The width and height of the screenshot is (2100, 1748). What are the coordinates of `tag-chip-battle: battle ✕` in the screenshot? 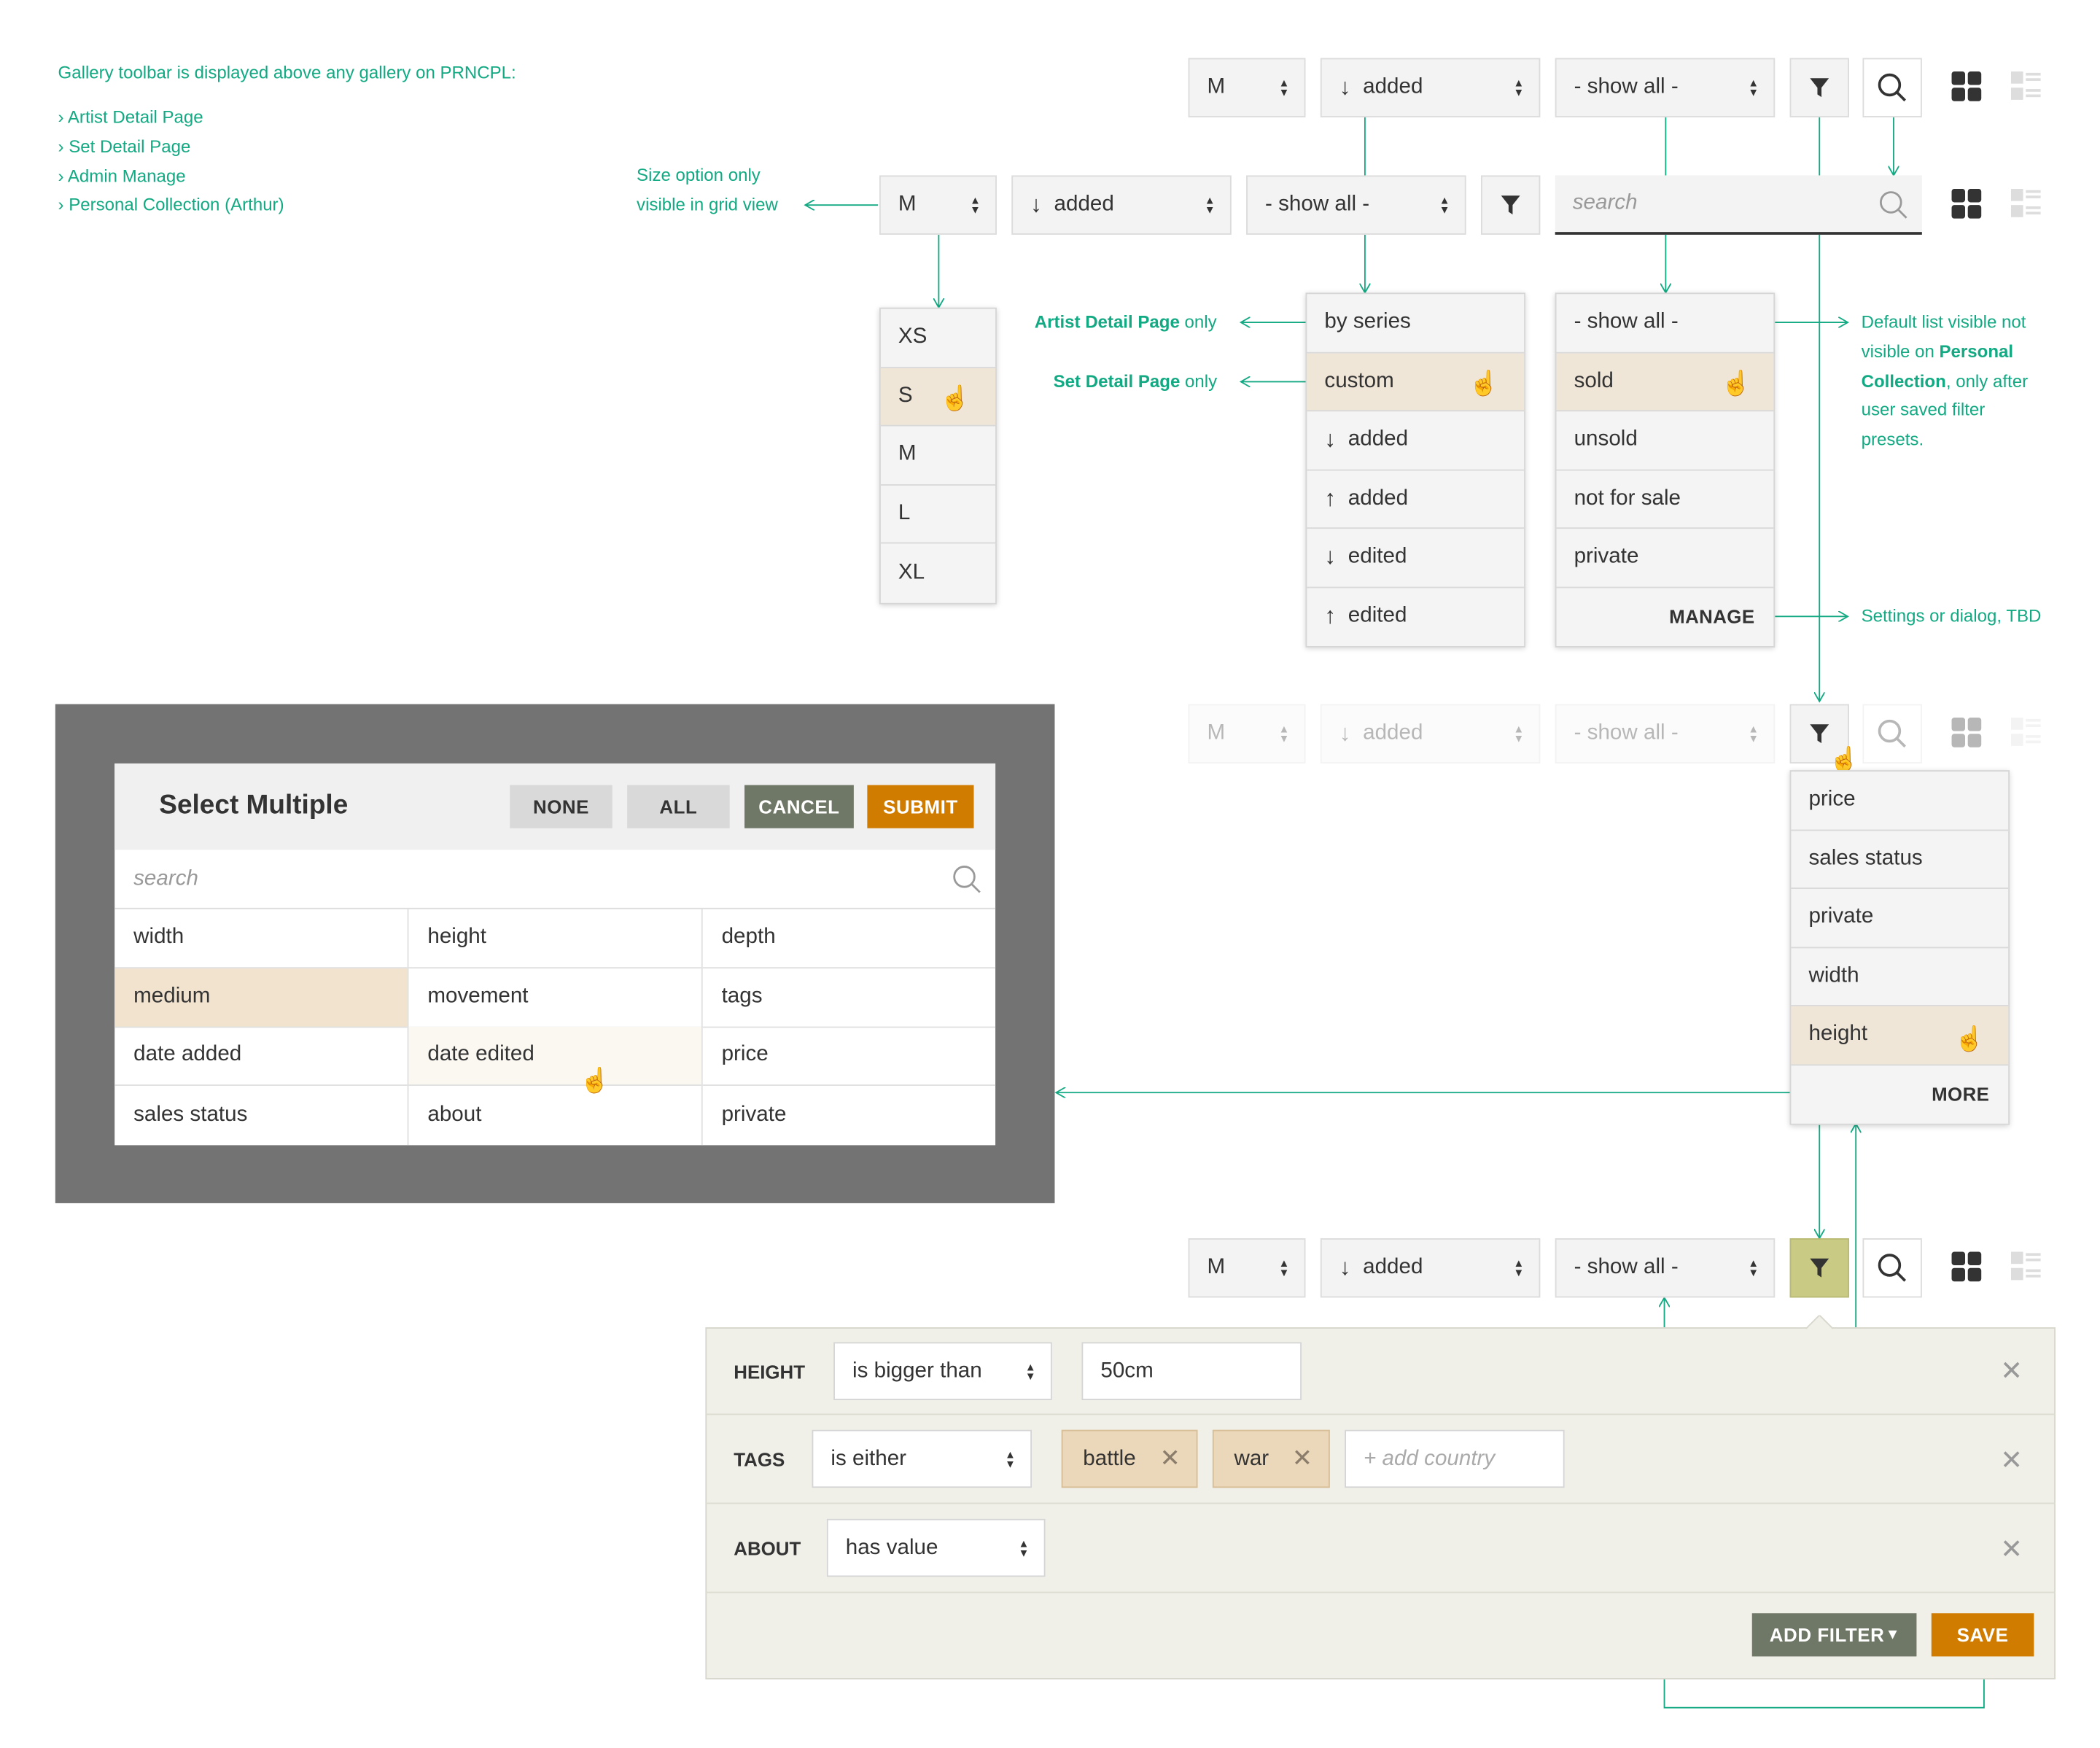 It's located at (1129, 1458).